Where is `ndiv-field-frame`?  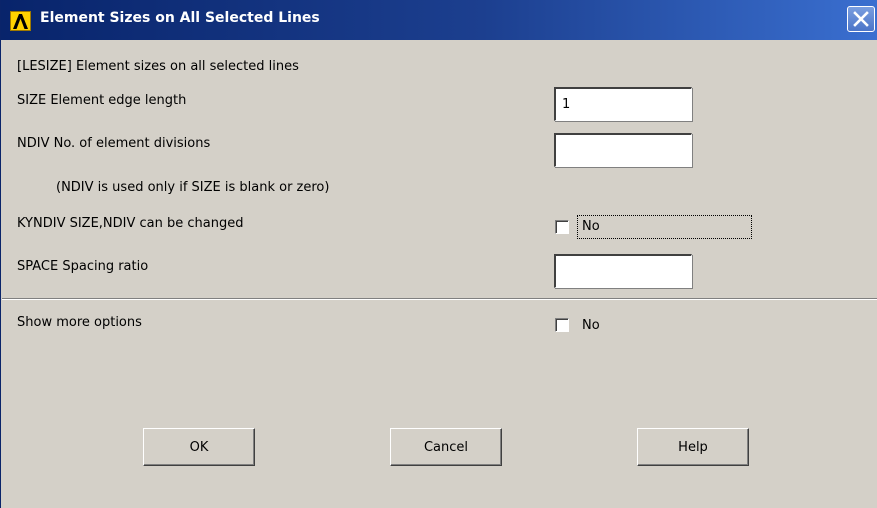 ndiv-field-frame is located at coordinates (623, 150).